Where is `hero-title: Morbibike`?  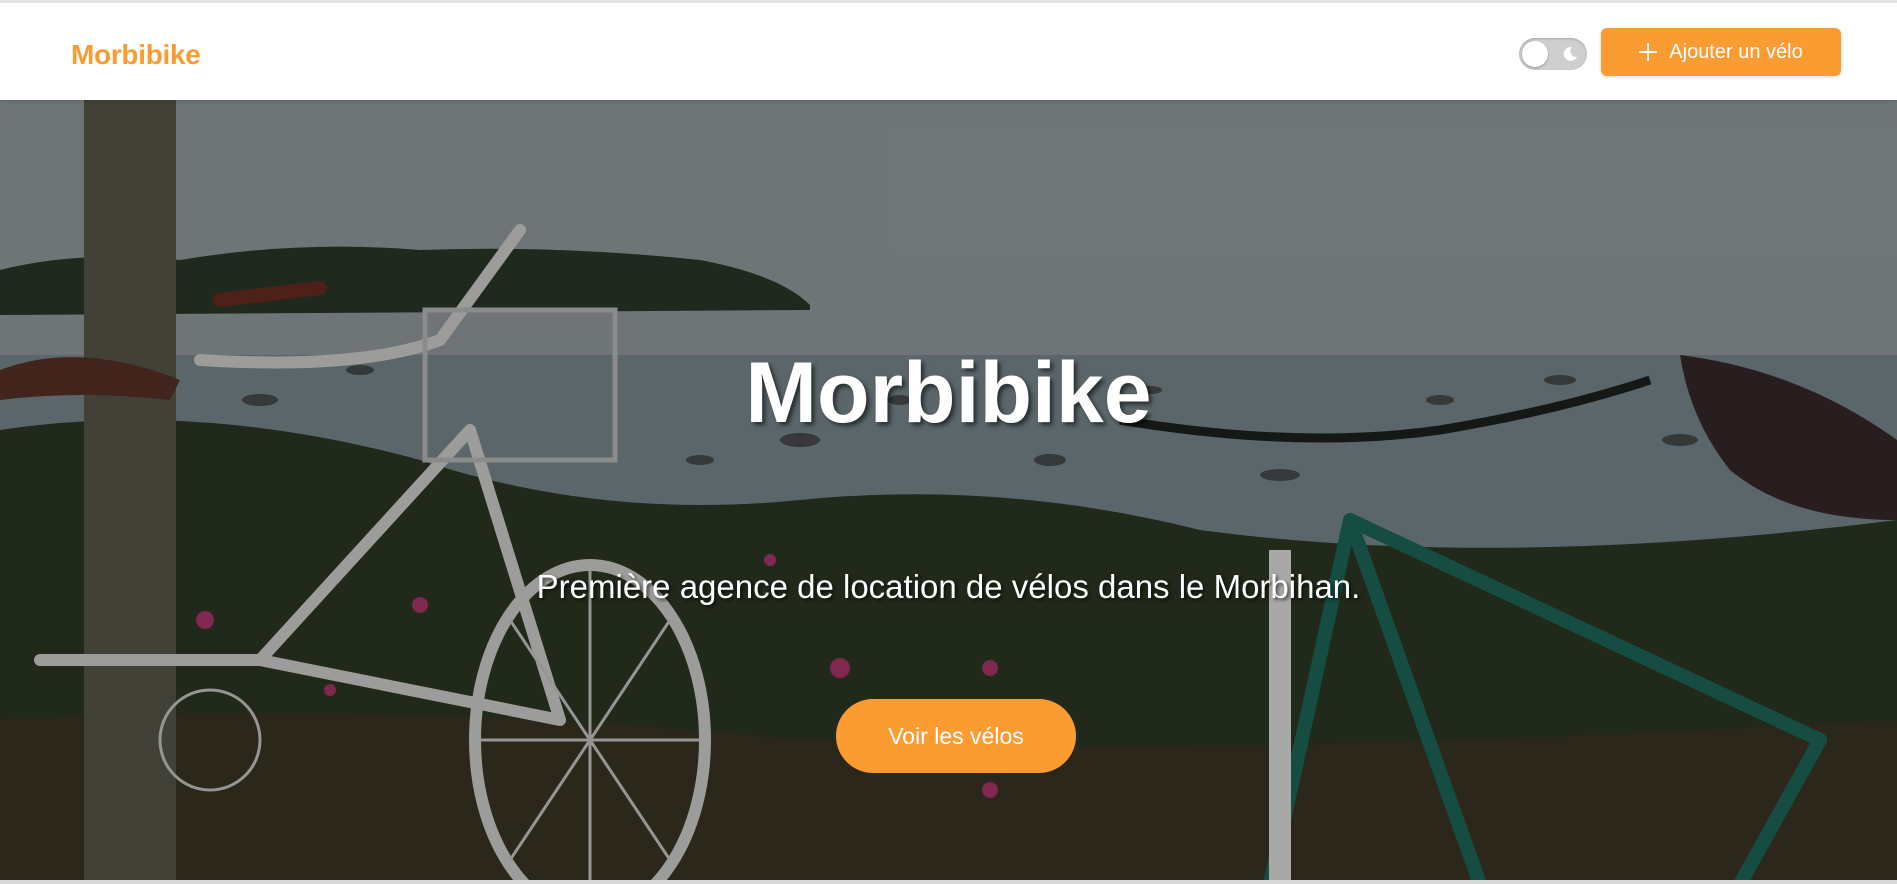 hero-title: Morbibike is located at coordinates (948, 393).